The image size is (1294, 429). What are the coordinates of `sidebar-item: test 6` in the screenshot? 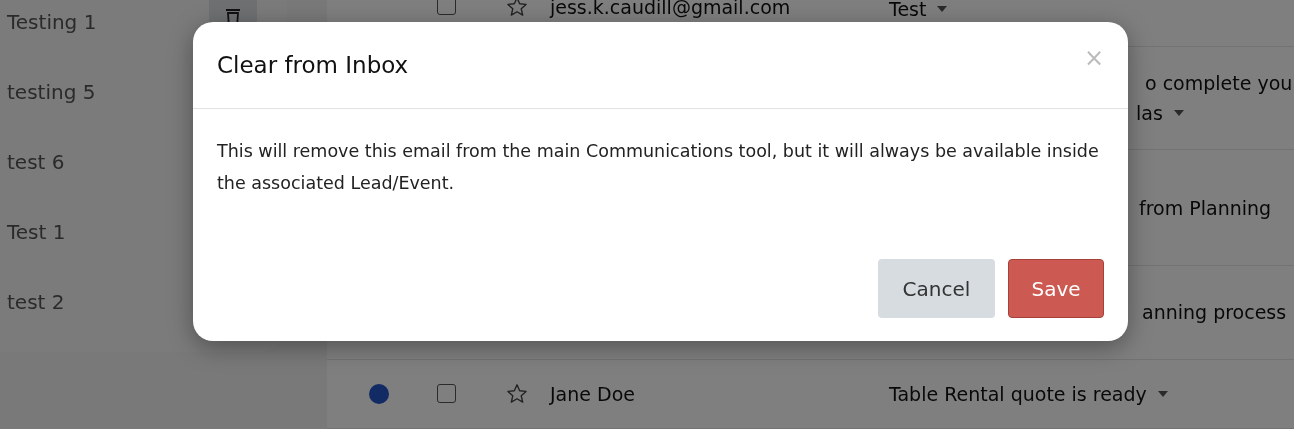 It's located at (36, 162).